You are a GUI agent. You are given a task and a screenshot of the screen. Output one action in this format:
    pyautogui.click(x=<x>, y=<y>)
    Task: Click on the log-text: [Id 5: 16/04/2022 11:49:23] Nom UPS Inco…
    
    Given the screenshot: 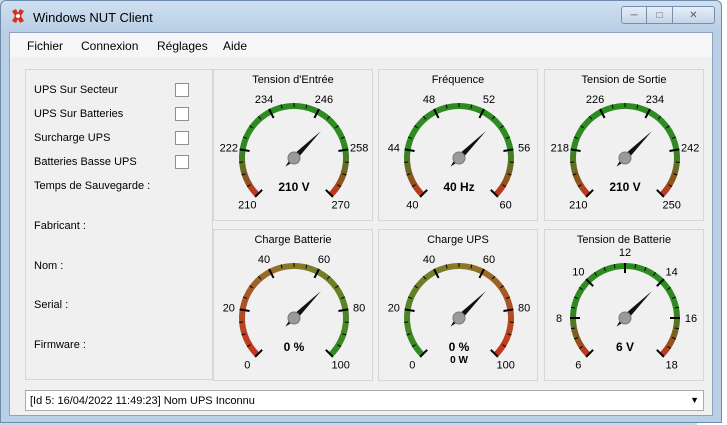 What is the action you would take?
    pyautogui.click(x=142, y=401)
    